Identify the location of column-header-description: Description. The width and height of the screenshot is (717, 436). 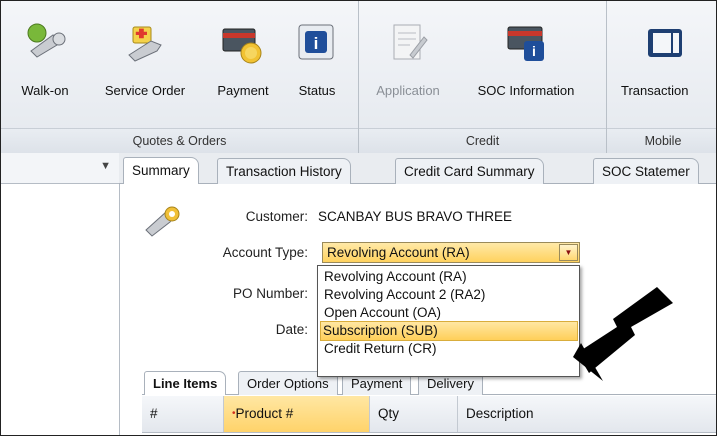
(587, 414).